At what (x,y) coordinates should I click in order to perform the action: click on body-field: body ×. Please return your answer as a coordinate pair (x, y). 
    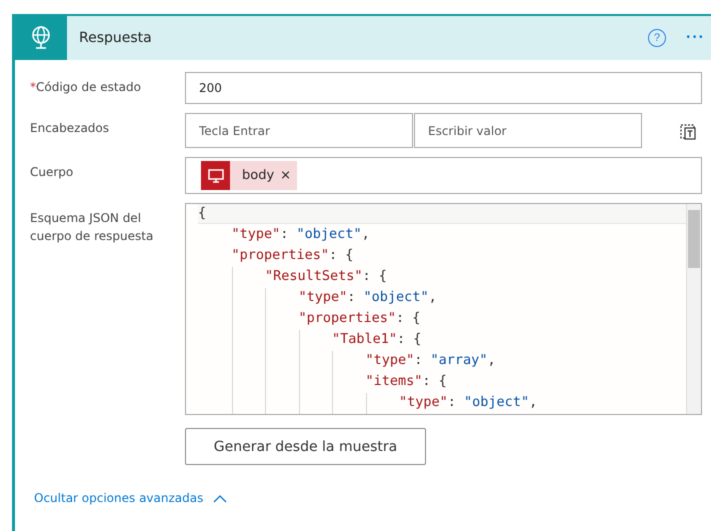
    Looking at the image, I should click on (443, 175).